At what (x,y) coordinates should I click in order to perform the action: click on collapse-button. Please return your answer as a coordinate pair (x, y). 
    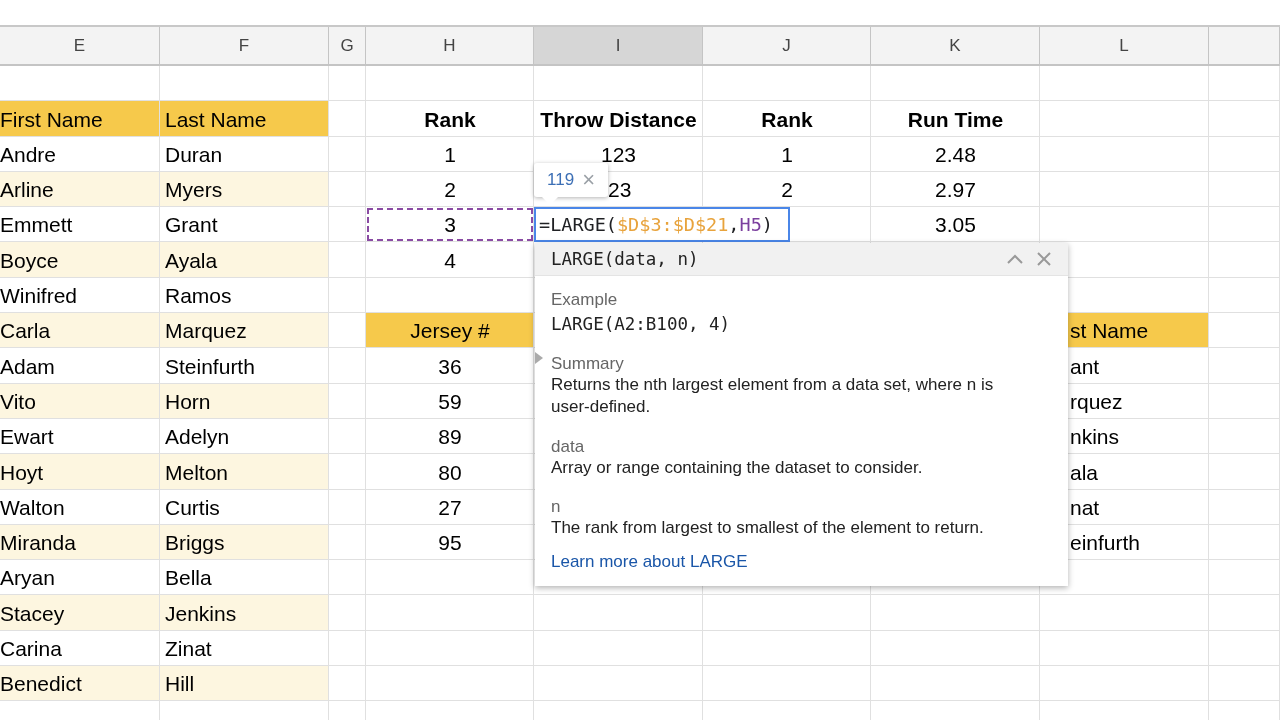
    Looking at the image, I should click on (1015, 259).